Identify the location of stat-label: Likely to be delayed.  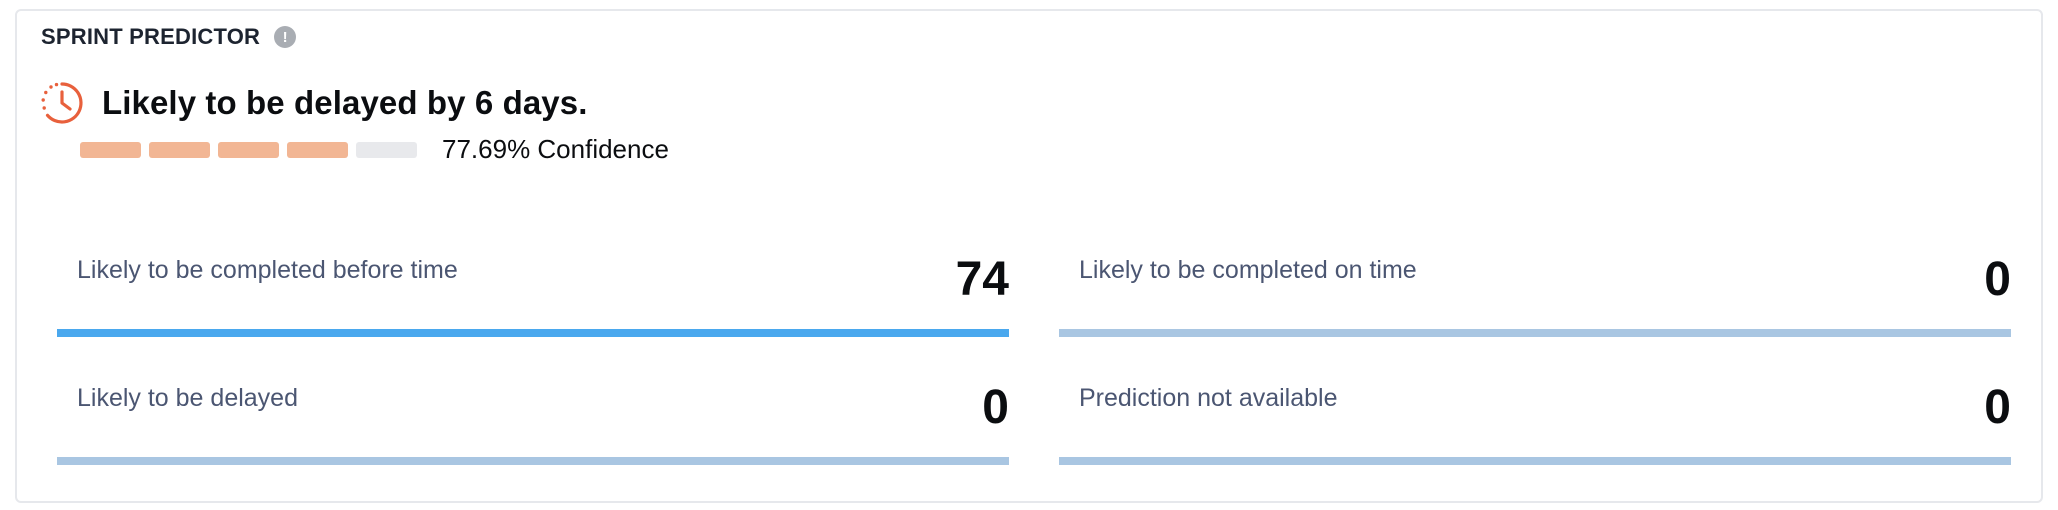
(187, 398).